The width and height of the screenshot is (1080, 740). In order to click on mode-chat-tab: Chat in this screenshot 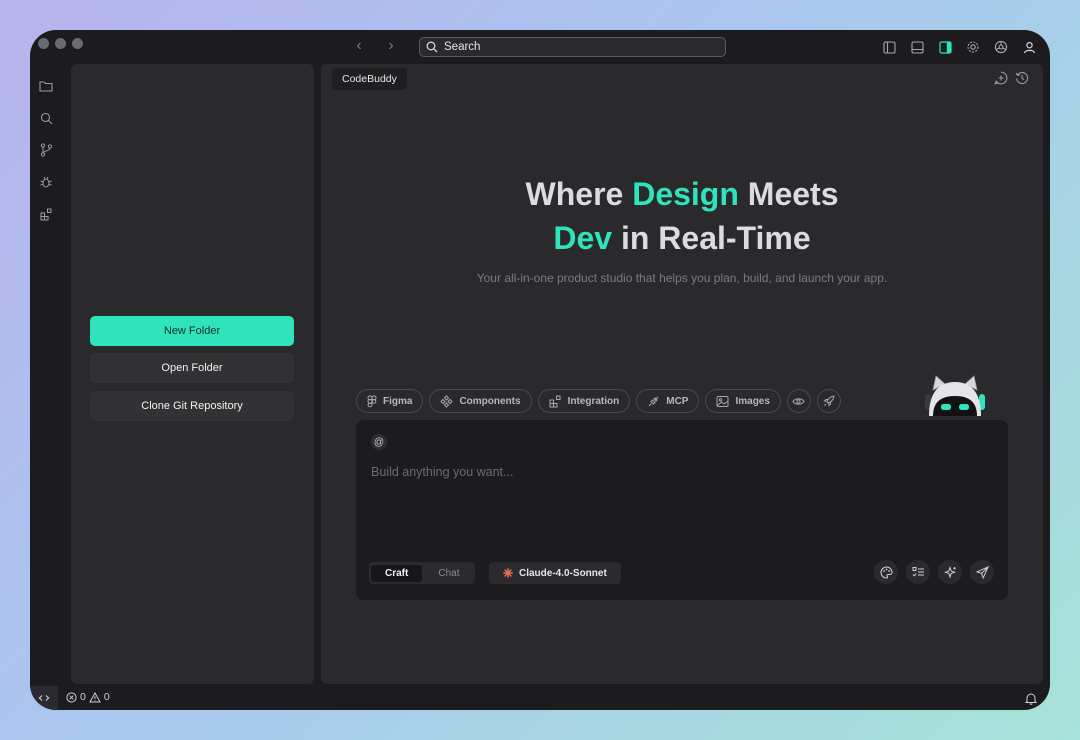, I will do `click(448, 573)`.